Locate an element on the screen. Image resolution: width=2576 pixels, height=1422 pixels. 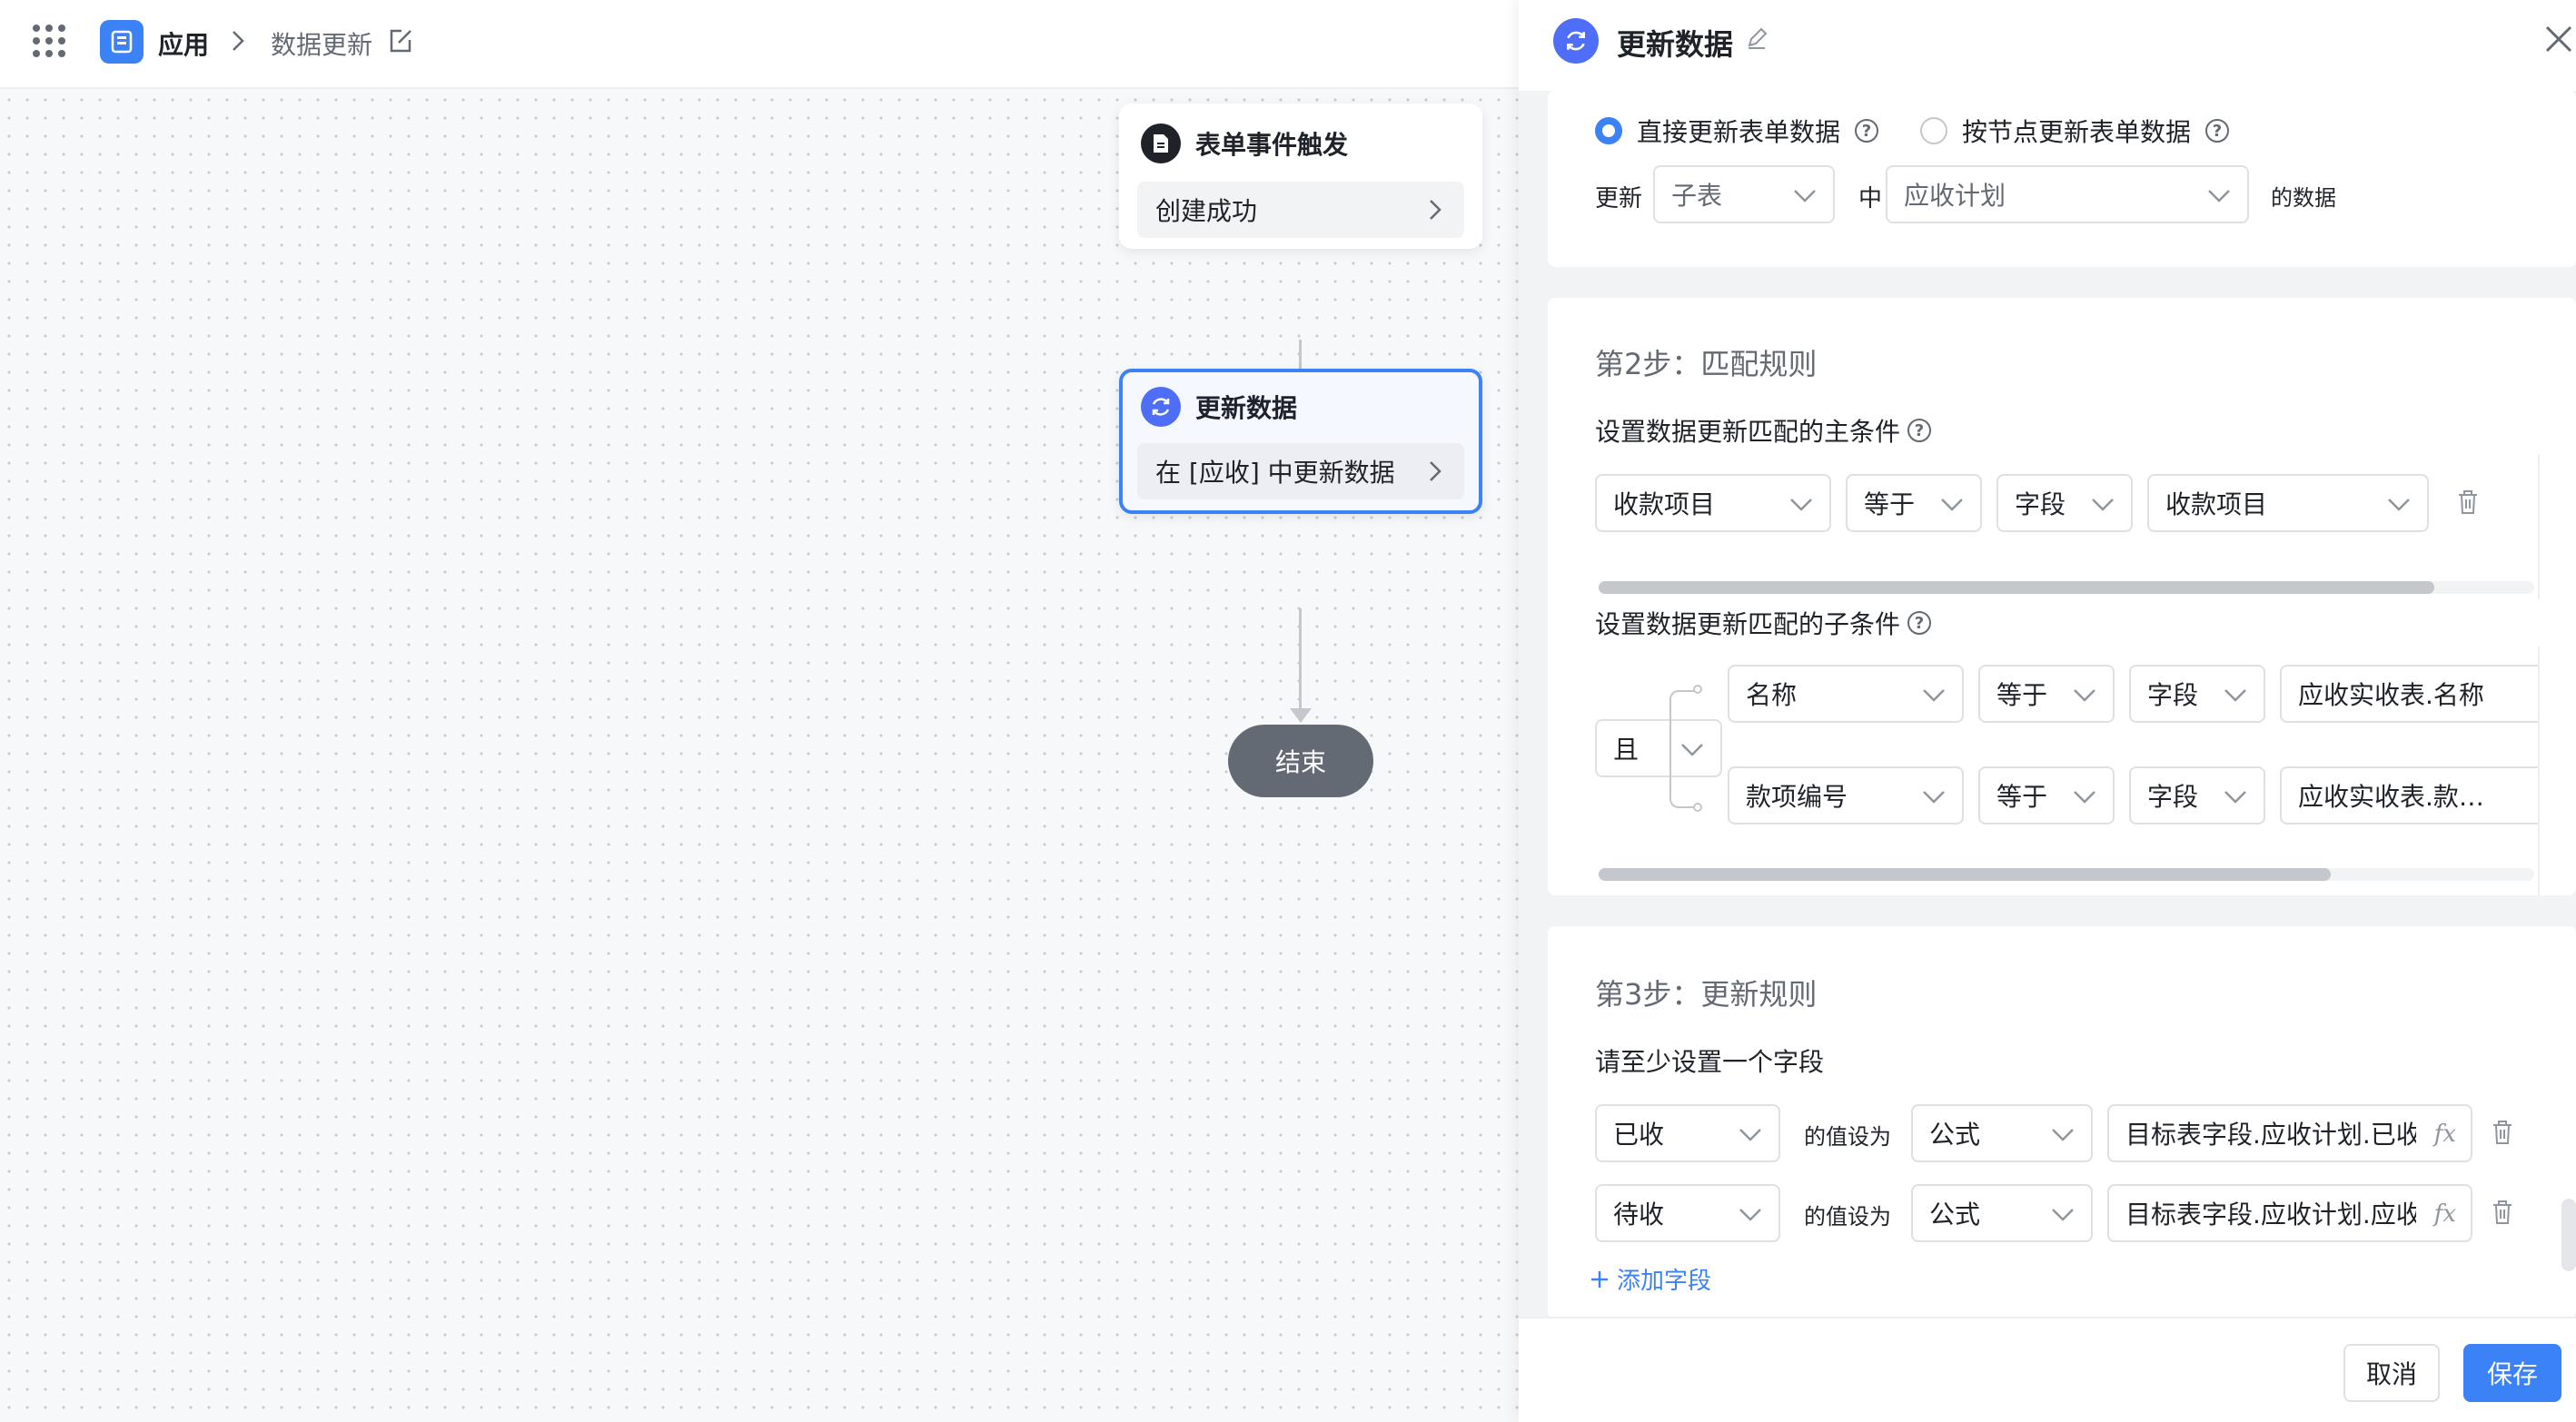
radio-direct-label: 直接更新表单数据 is located at coordinates (1739, 132).